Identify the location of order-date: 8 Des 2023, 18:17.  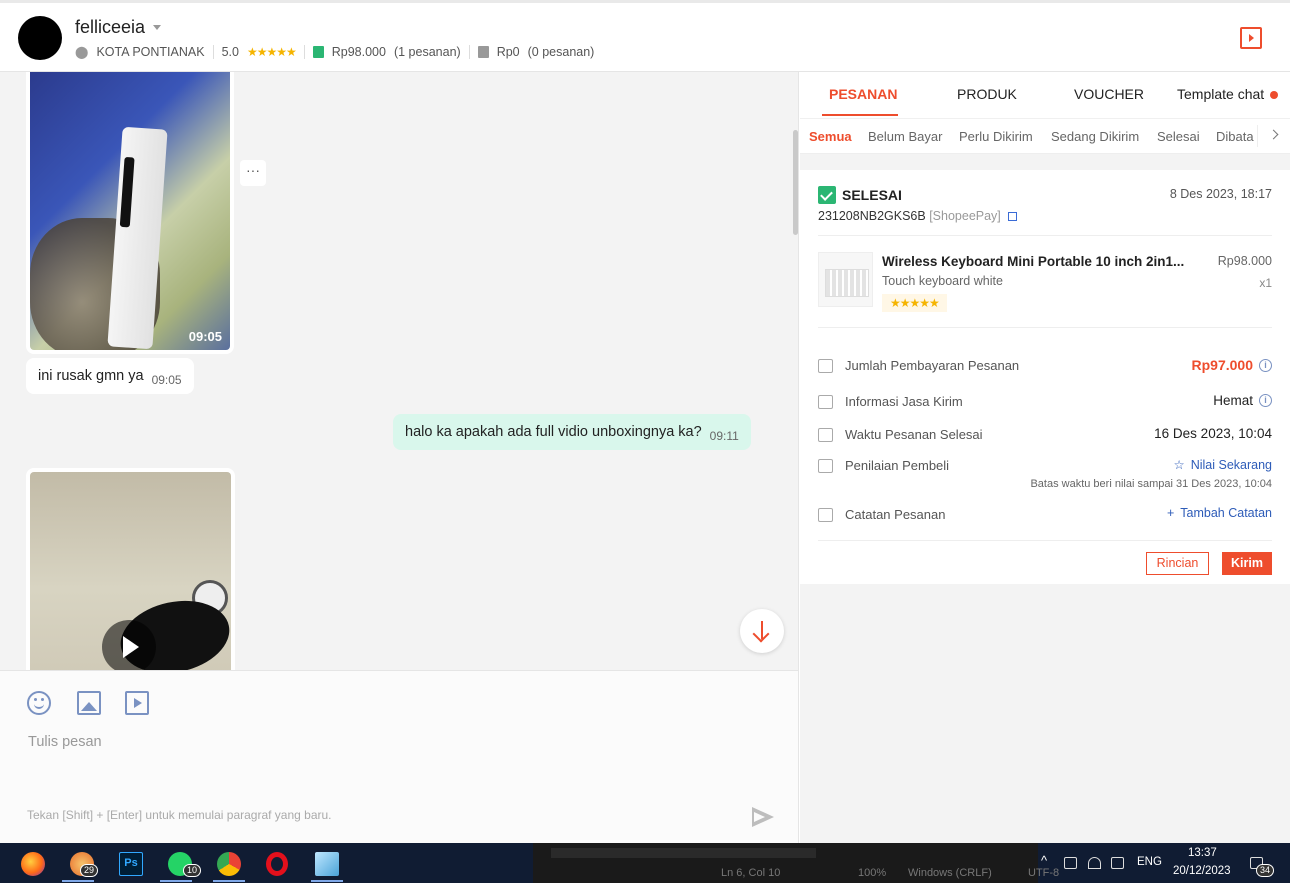
(1220, 194).